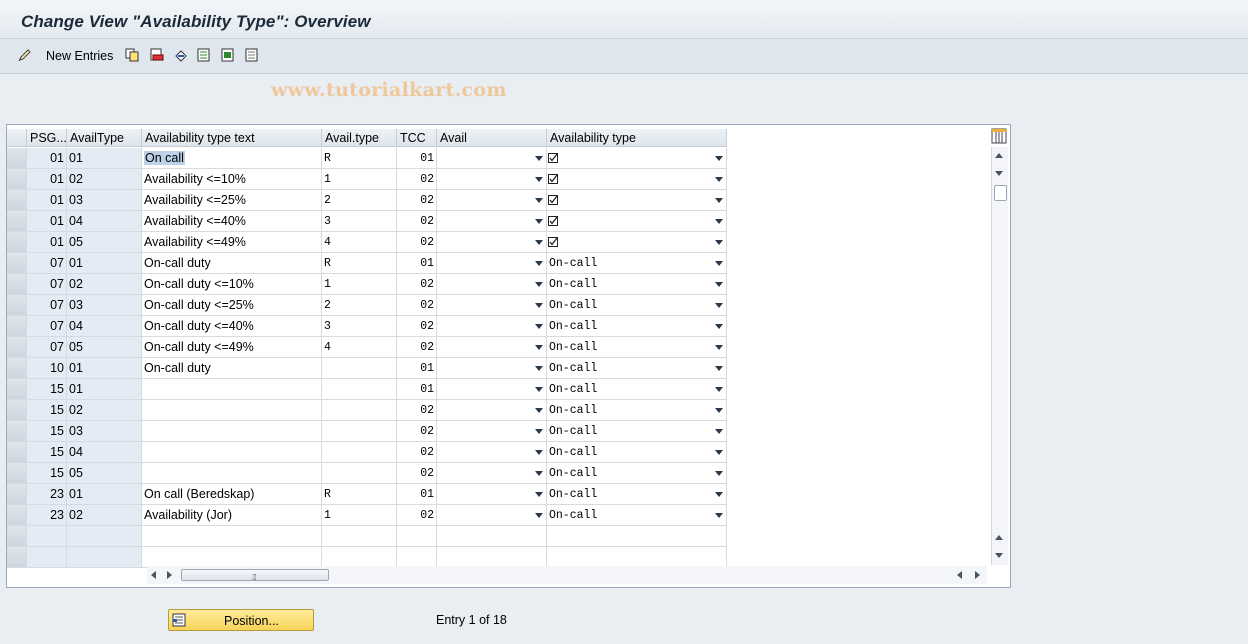  Describe the element at coordinates (232, 515) in the screenshot. I see `cell-availability-type-text: Availability (Jor)` at that location.